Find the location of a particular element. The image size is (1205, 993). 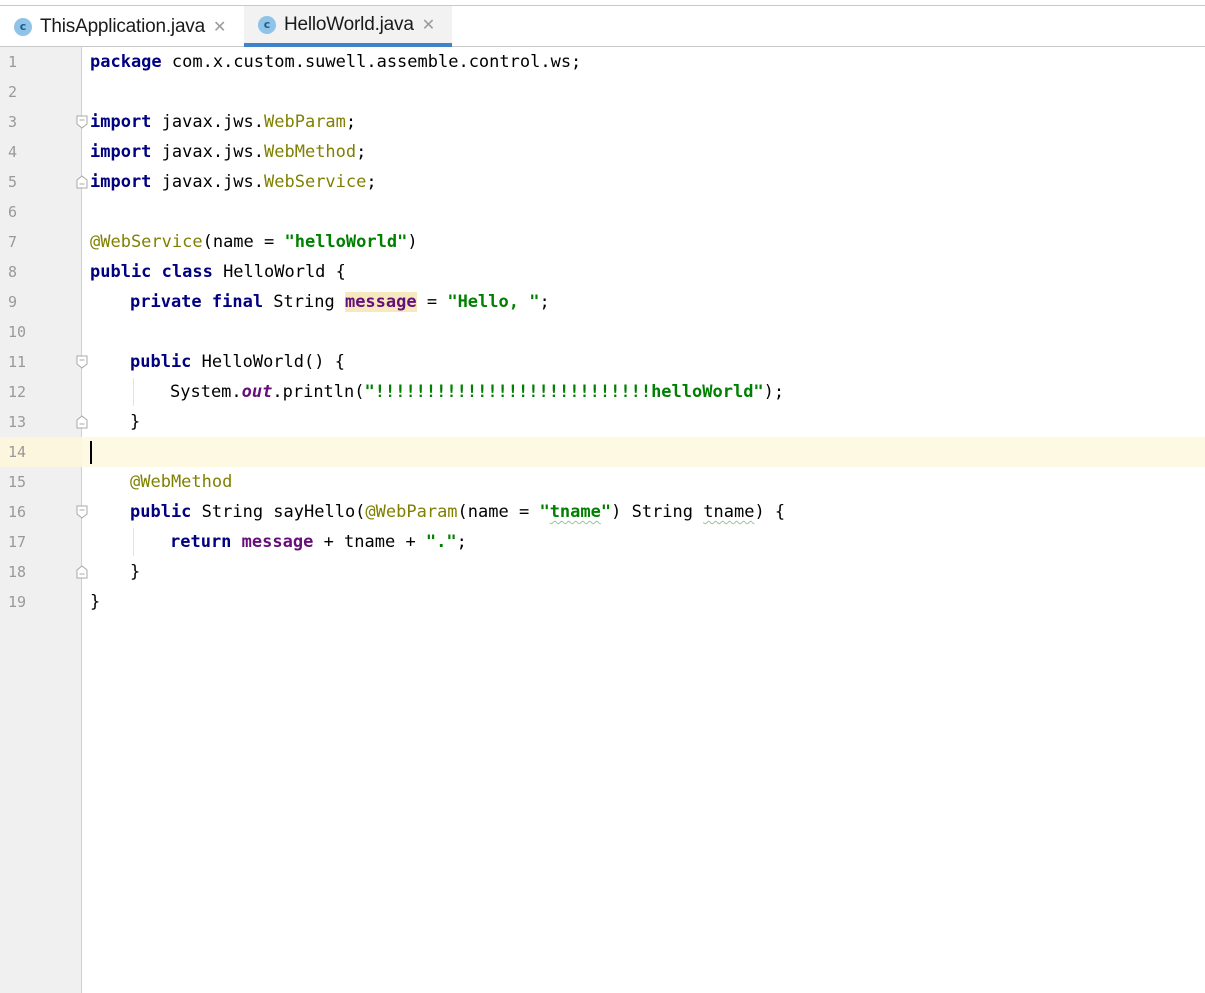

tab-label: ThisApplication.java is located at coordinates (122, 26).